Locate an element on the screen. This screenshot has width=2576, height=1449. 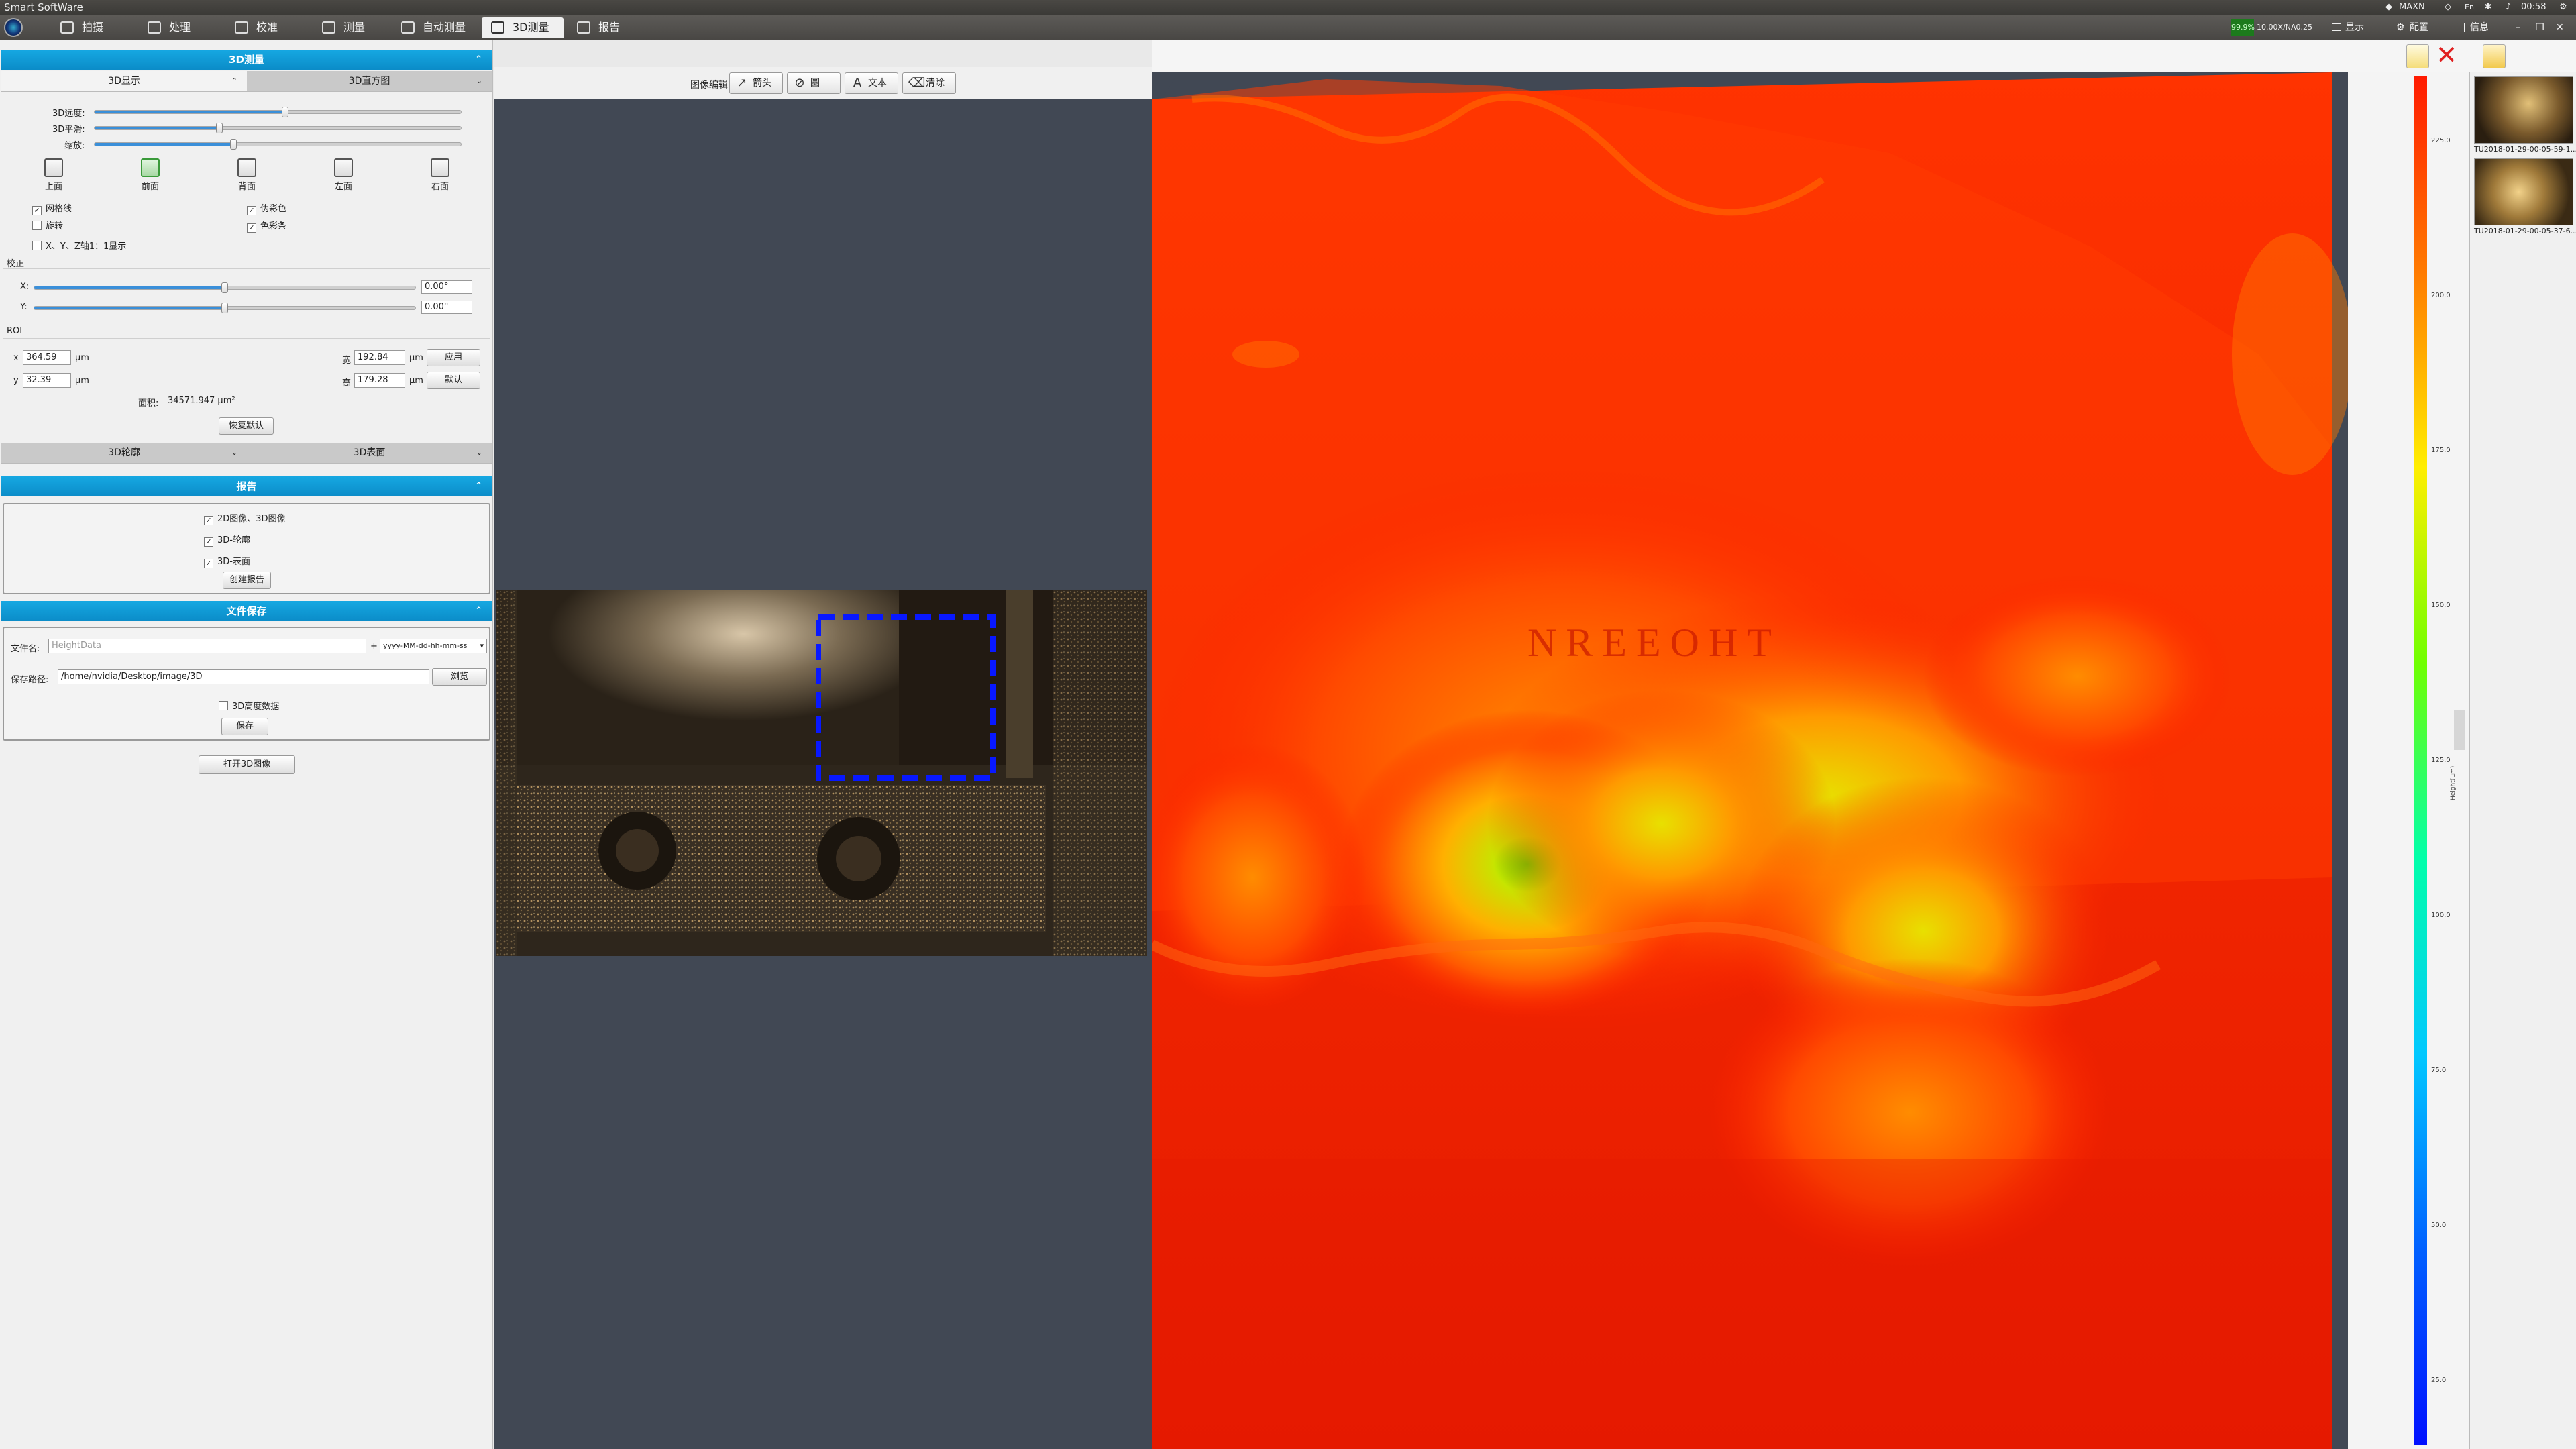
roi-y-input: 32.39 is located at coordinates (47, 380).